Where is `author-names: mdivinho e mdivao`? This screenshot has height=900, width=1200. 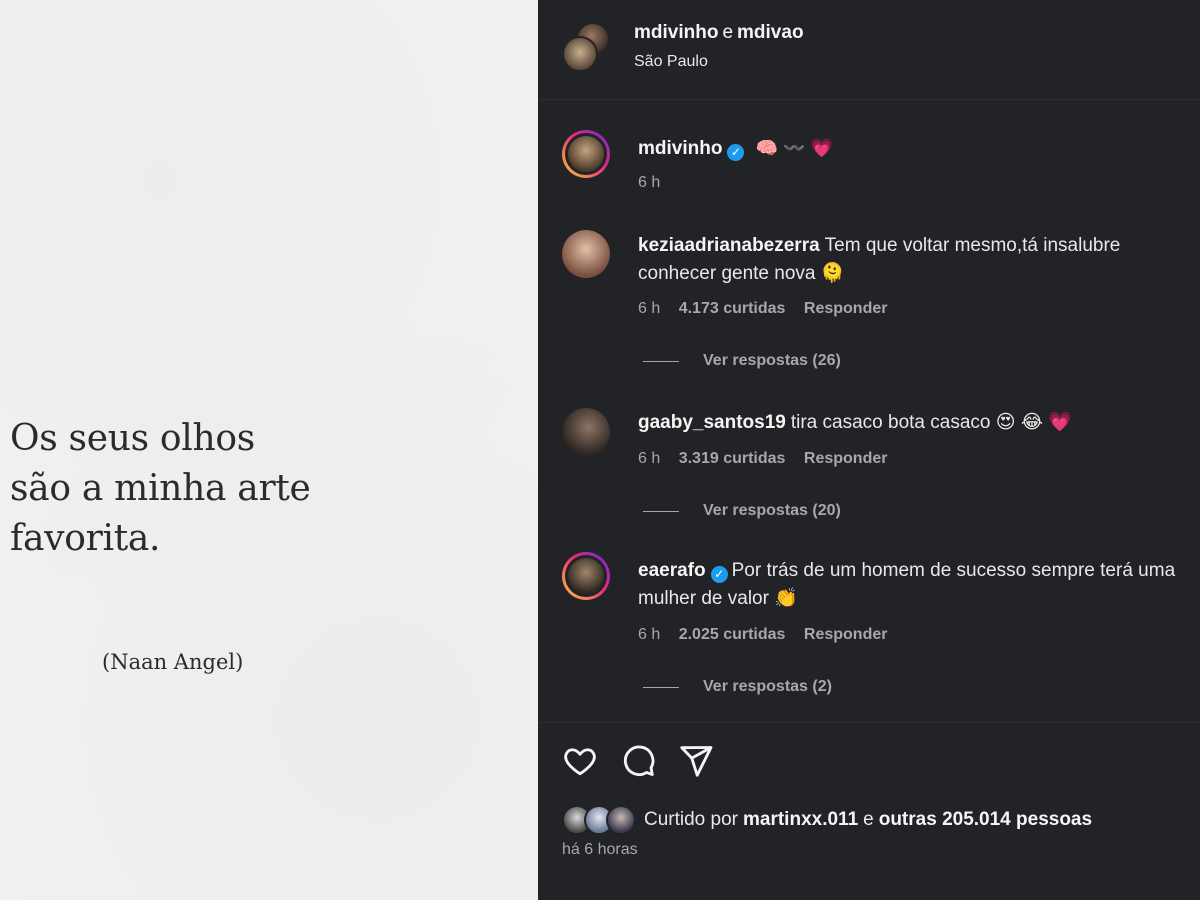
author-names: mdivinho e mdivao is located at coordinates (719, 33).